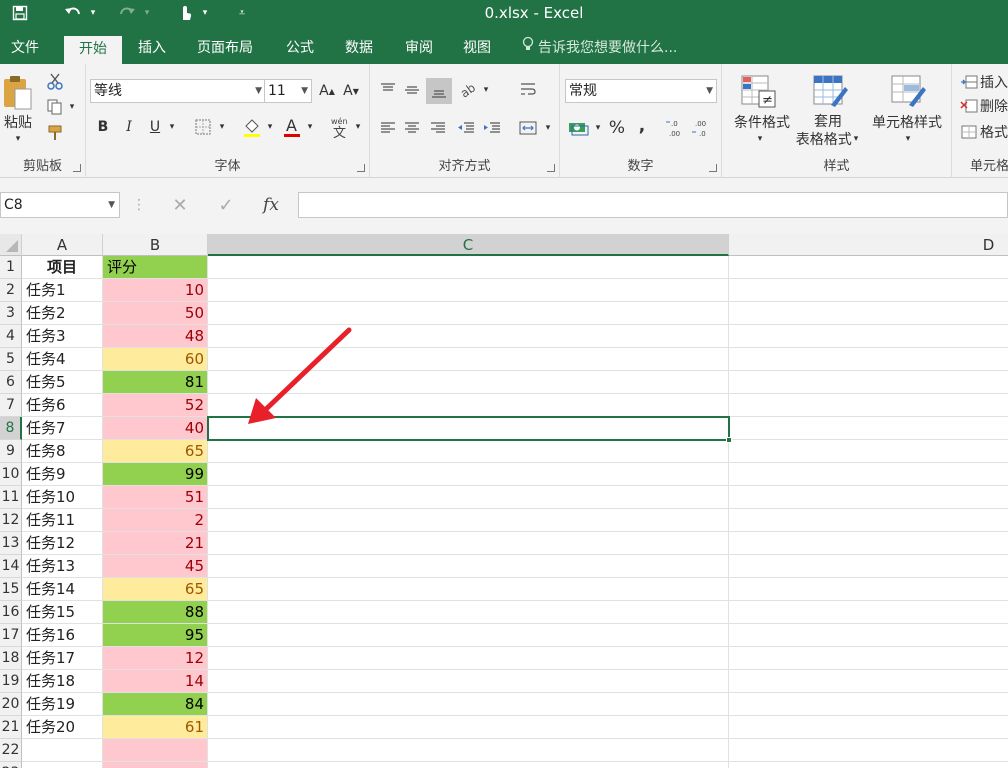 The width and height of the screenshot is (1008, 768). What do you see at coordinates (62, 405) in the screenshot?
I see `task-cell: 任务6` at bounding box center [62, 405].